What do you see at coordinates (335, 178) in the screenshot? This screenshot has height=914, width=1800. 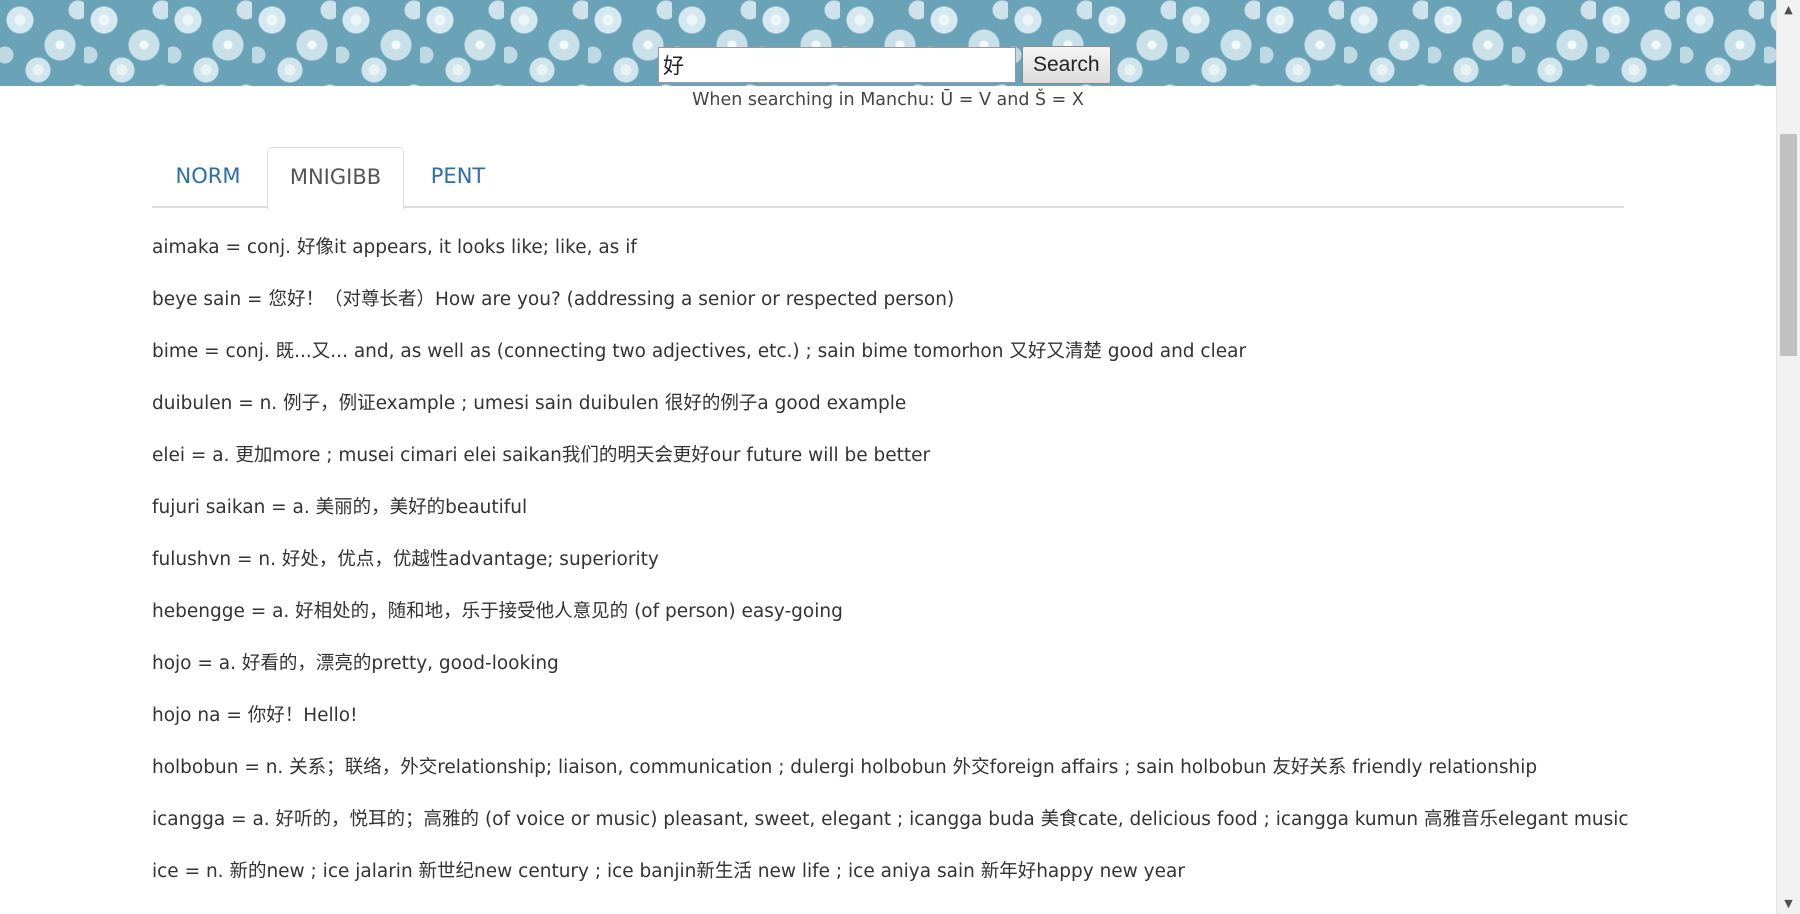 I see `tab-mnigibb: MNIGIBB` at bounding box center [335, 178].